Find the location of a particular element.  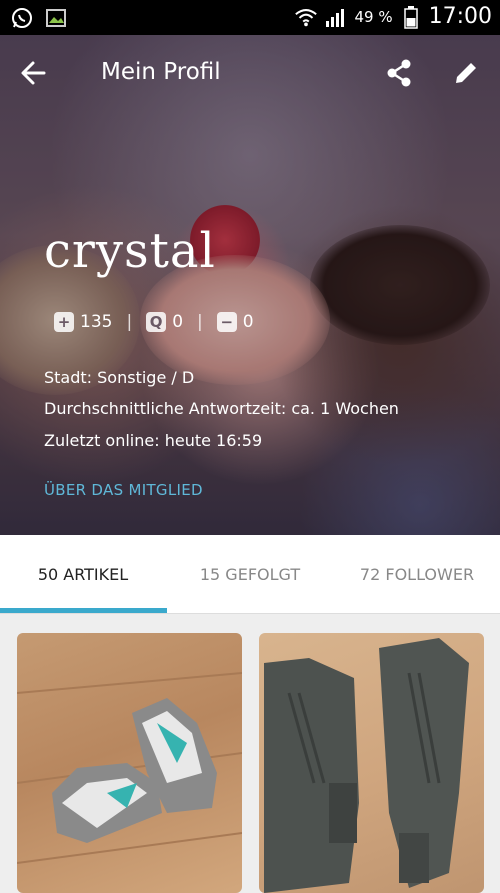

signal-icon is located at coordinates (336, 17).